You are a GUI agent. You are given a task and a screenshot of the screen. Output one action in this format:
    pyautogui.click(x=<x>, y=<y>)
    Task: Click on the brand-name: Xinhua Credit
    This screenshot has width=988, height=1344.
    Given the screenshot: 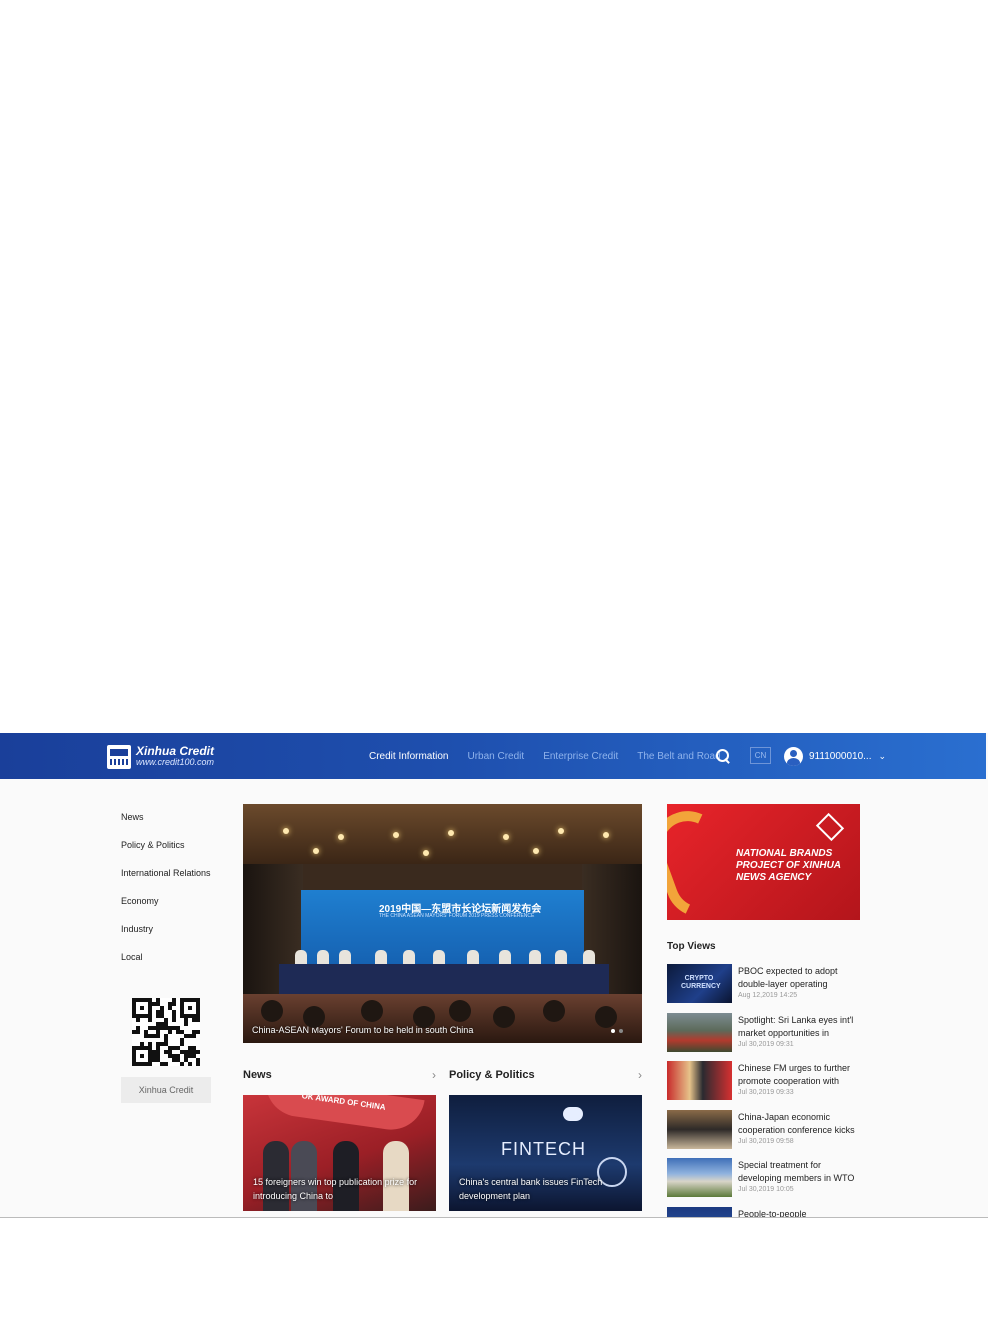 What is the action you would take?
    pyautogui.click(x=175, y=751)
    